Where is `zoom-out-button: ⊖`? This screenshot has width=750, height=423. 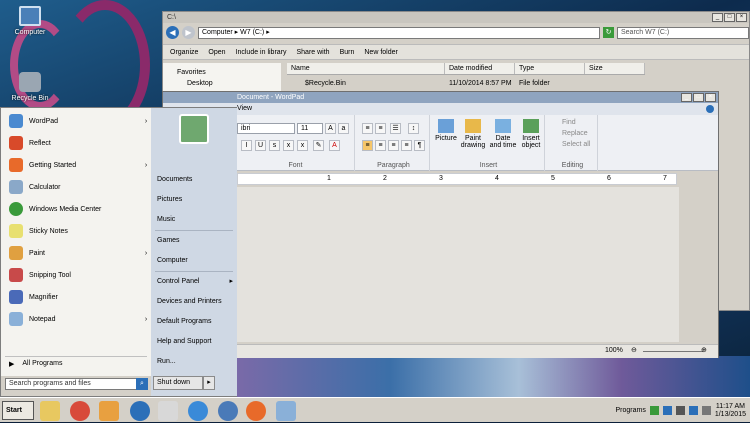 zoom-out-button: ⊖ is located at coordinates (634, 350).